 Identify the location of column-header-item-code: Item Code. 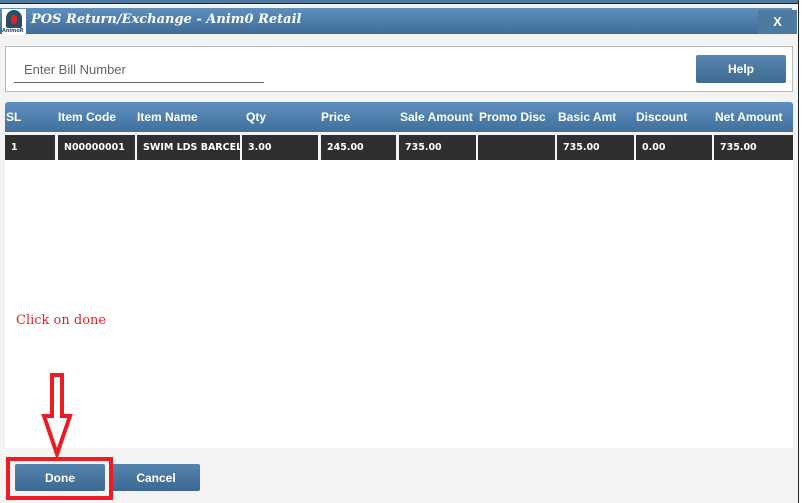
(87, 117).